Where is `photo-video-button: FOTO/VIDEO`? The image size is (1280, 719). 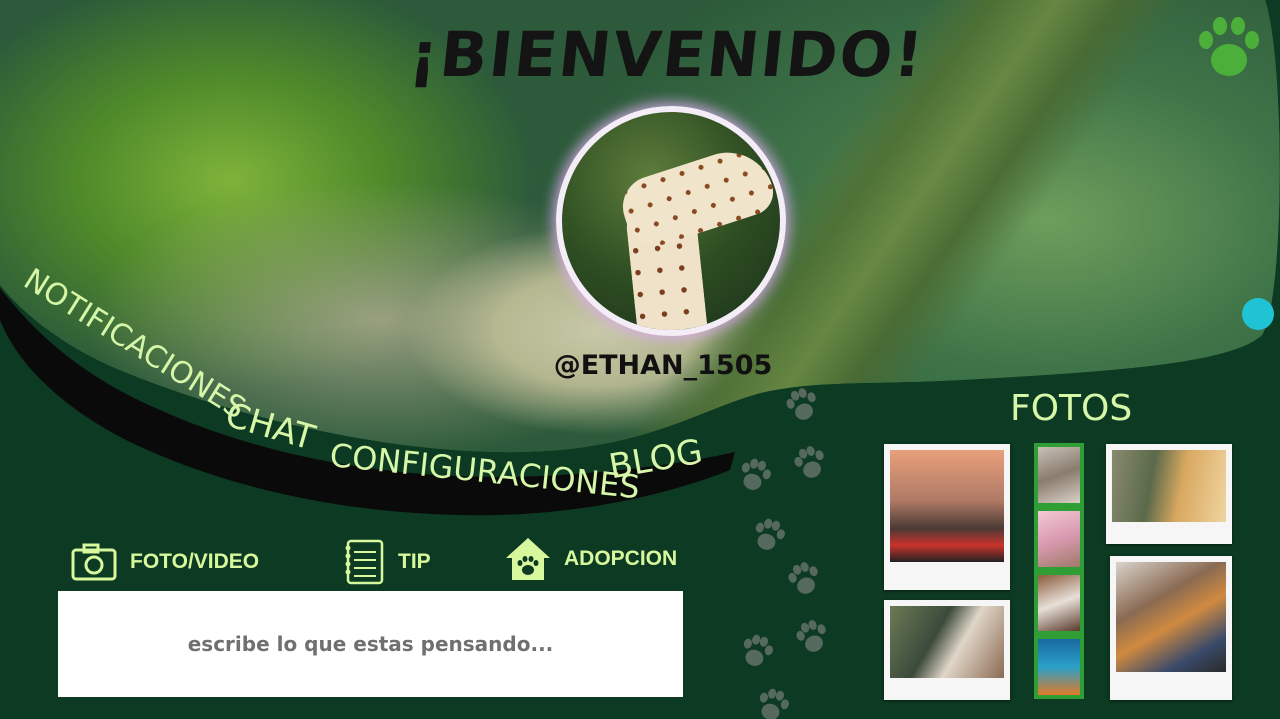 photo-video-button: FOTO/VIDEO is located at coordinates (164, 562).